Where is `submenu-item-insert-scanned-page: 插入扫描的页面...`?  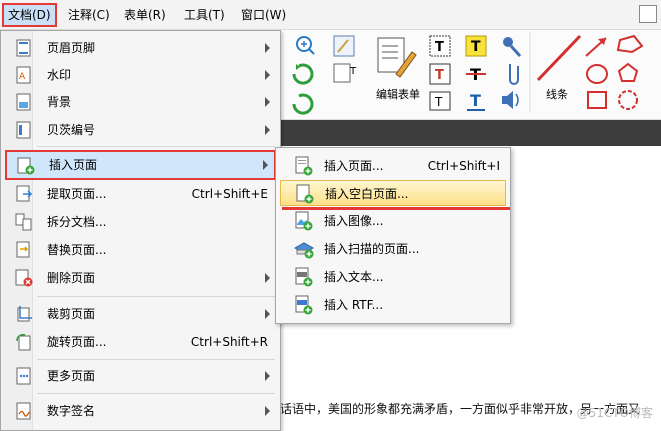
submenu-item-insert-scanned-page: 插入扫描的页面... is located at coordinates (393, 249).